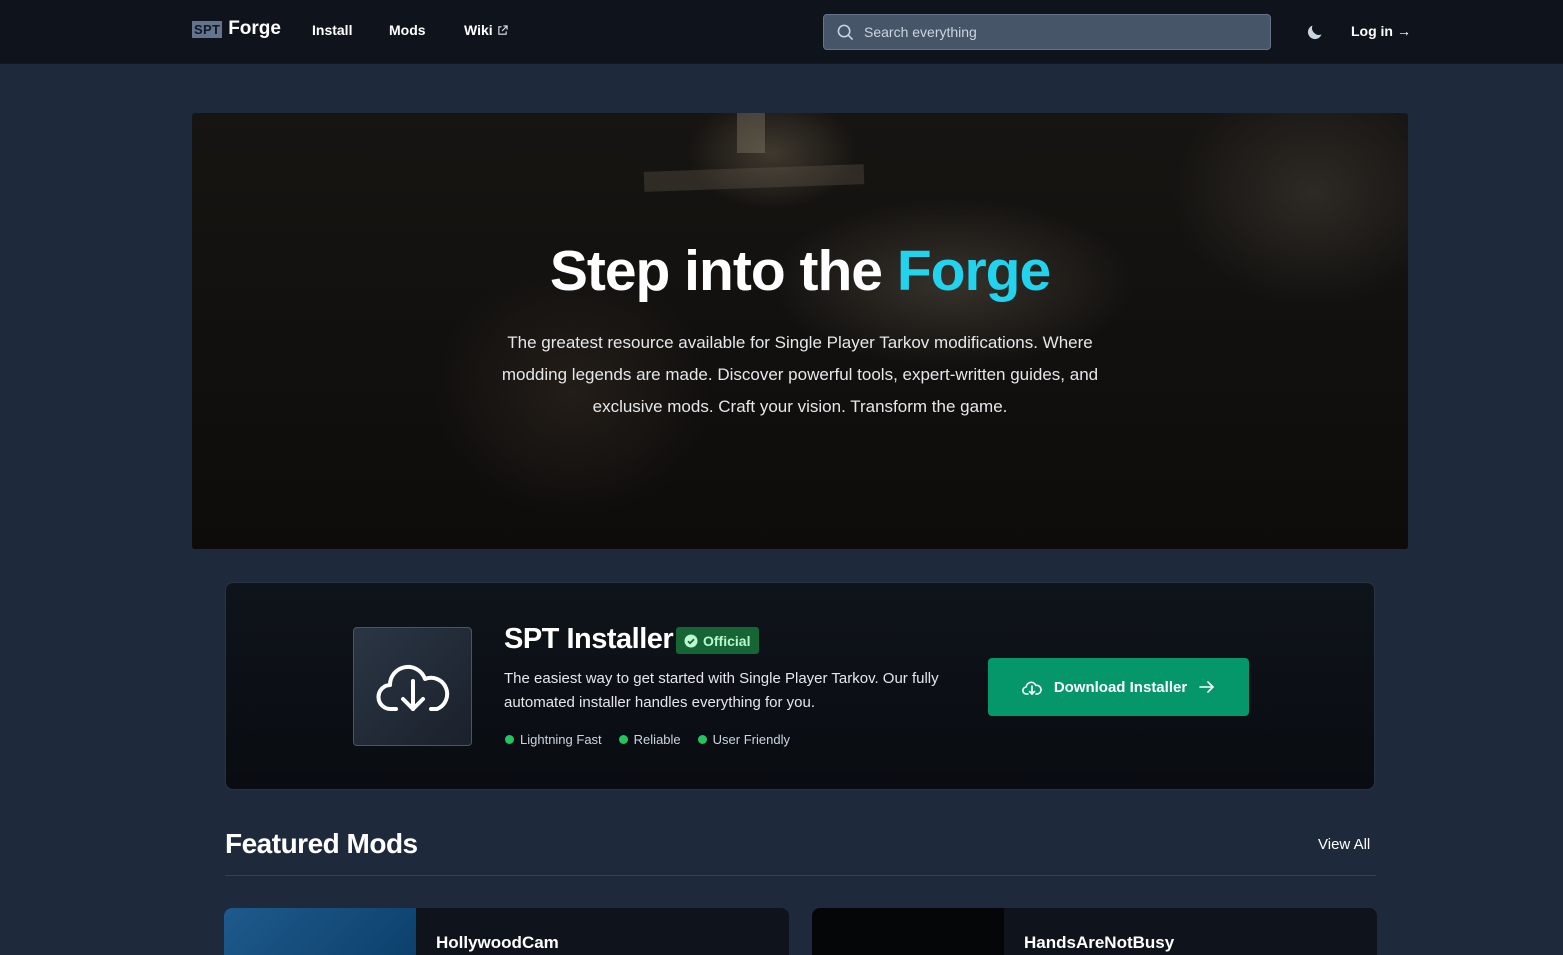 Image resolution: width=1563 pixels, height=955 pixels. What do you see at coordinates (506, 931) in the screenshot?
I see `mod-card: HollywoodCam` at bounding box center [506, 931].